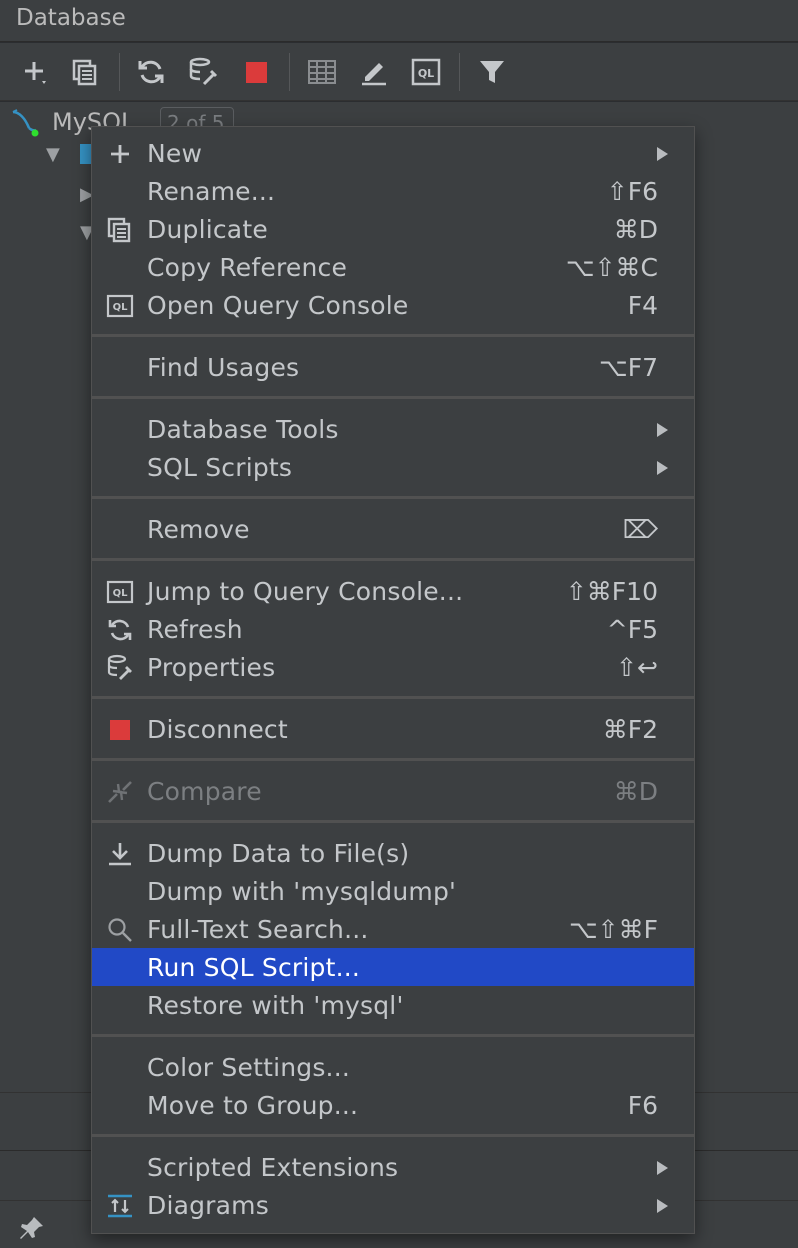 The height and width of the screenshot is (1248, 798). What do you see at coordinates (393, 467) in the screenshot?
I see `menu-item-sql-scripts: SQL Scripts` at bounding box center [393, 467].